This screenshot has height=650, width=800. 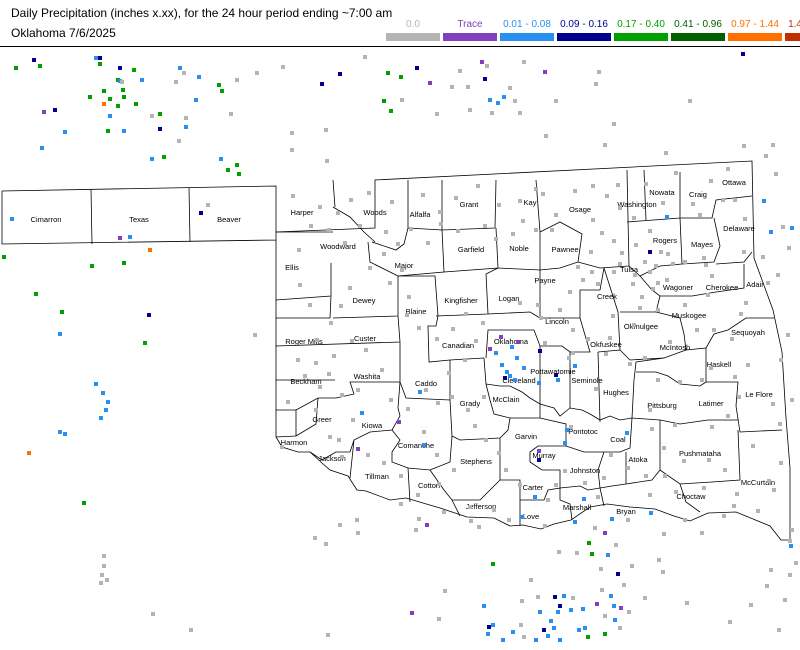 What do you see at coordinates (429, 485) in the screenshot?
I see `county-label: Cotton` at bounding box center [429, 485].